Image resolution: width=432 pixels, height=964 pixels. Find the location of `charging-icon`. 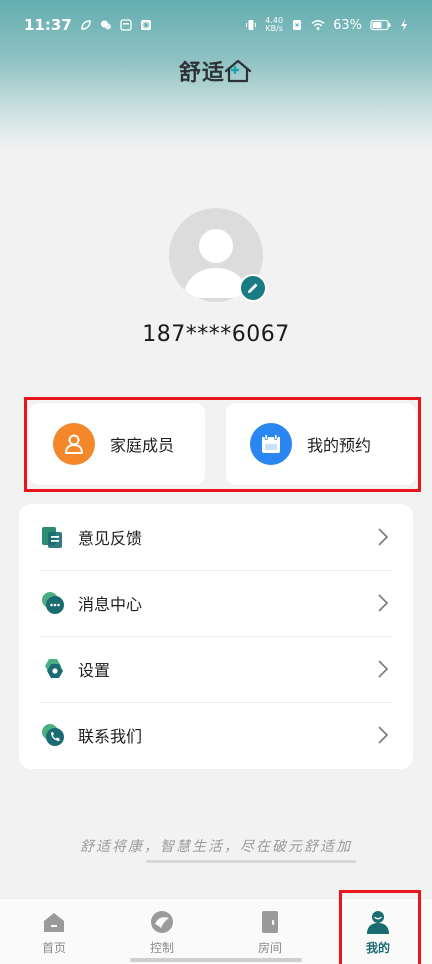

charging-icon is located at coordinates (404, 25).